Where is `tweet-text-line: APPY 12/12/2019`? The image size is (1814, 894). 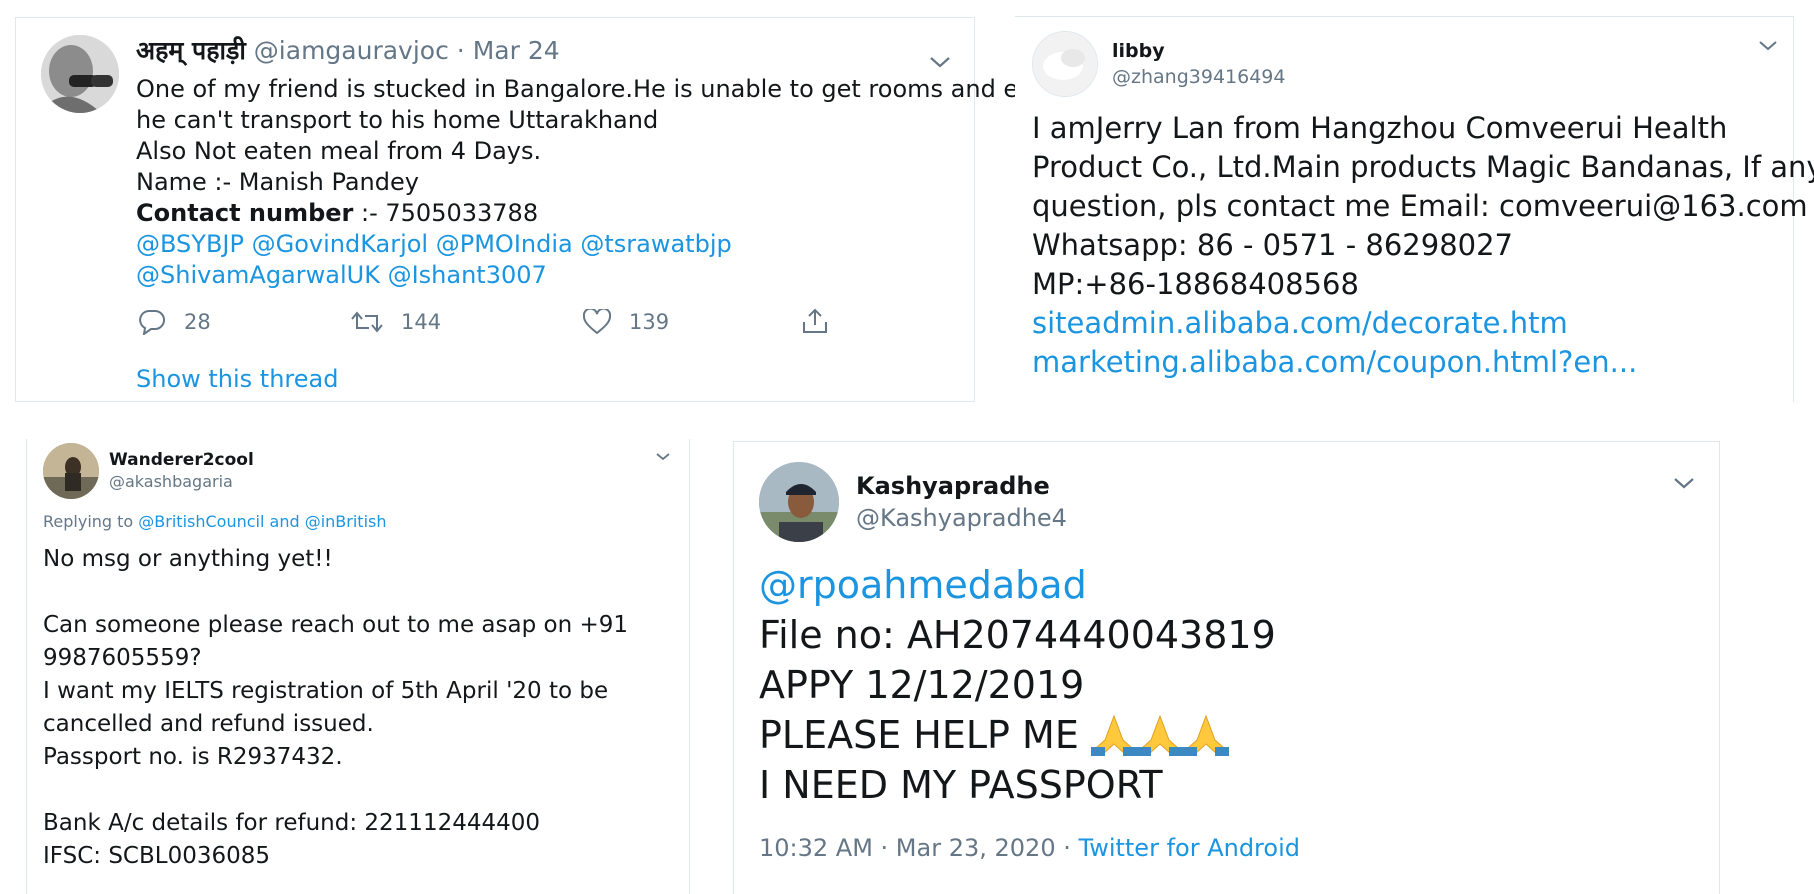
tweet-text-line: APPY 12/12/2019 is located at coordinates (922, 685).